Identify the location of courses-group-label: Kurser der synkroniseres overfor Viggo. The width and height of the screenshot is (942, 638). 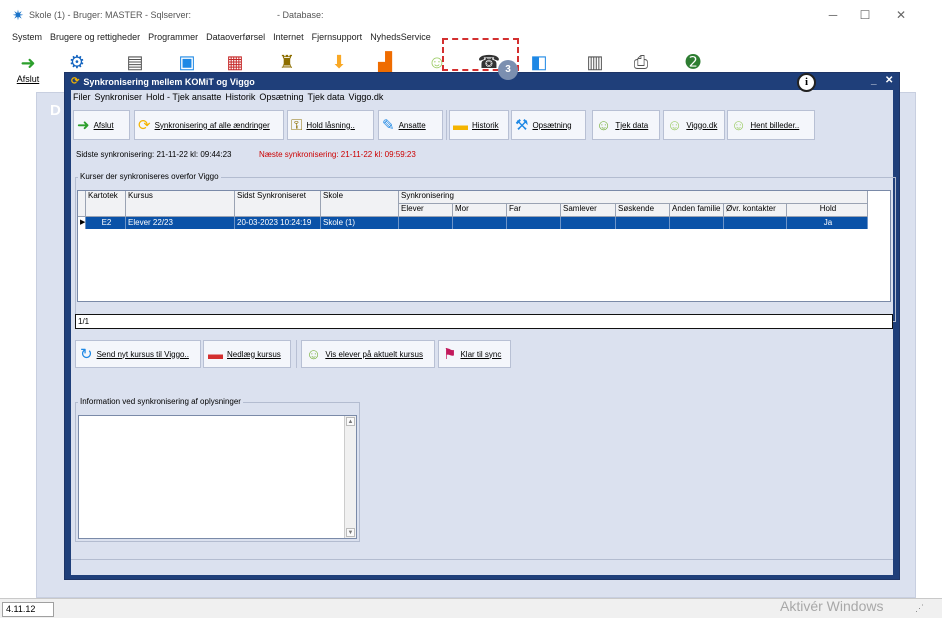
(149, 176).